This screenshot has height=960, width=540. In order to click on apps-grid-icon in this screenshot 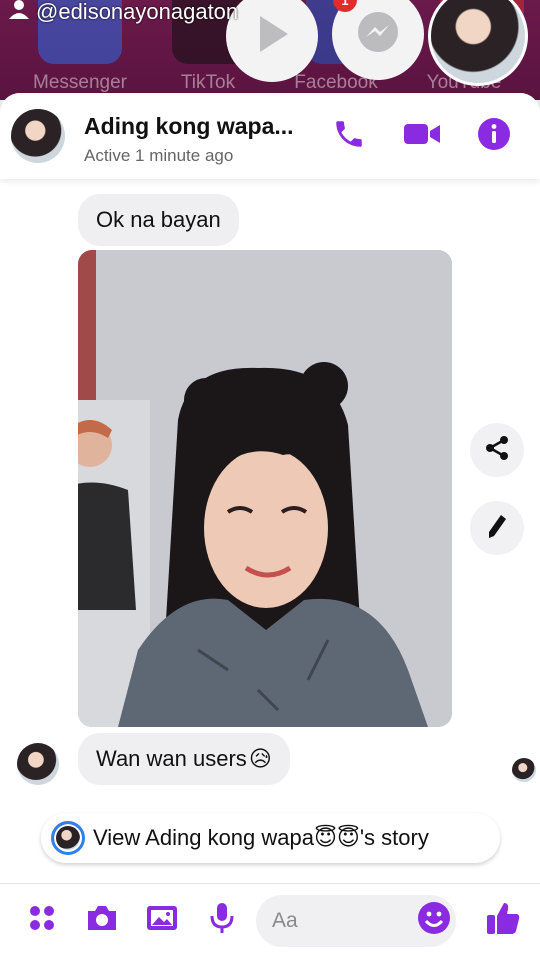, I will do `click(42, 920)`.